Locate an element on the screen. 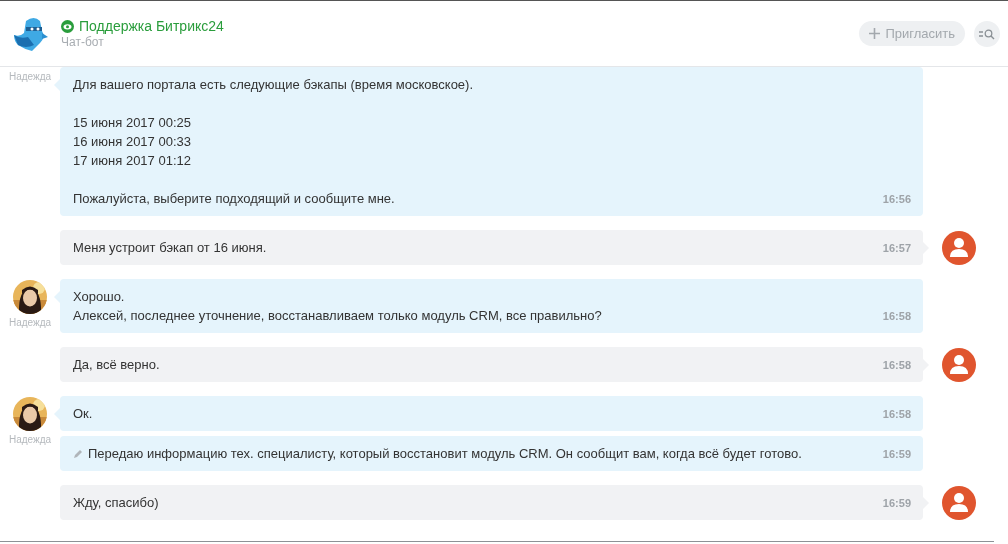  message-text: Ок. is located at coordinates (83, 413).